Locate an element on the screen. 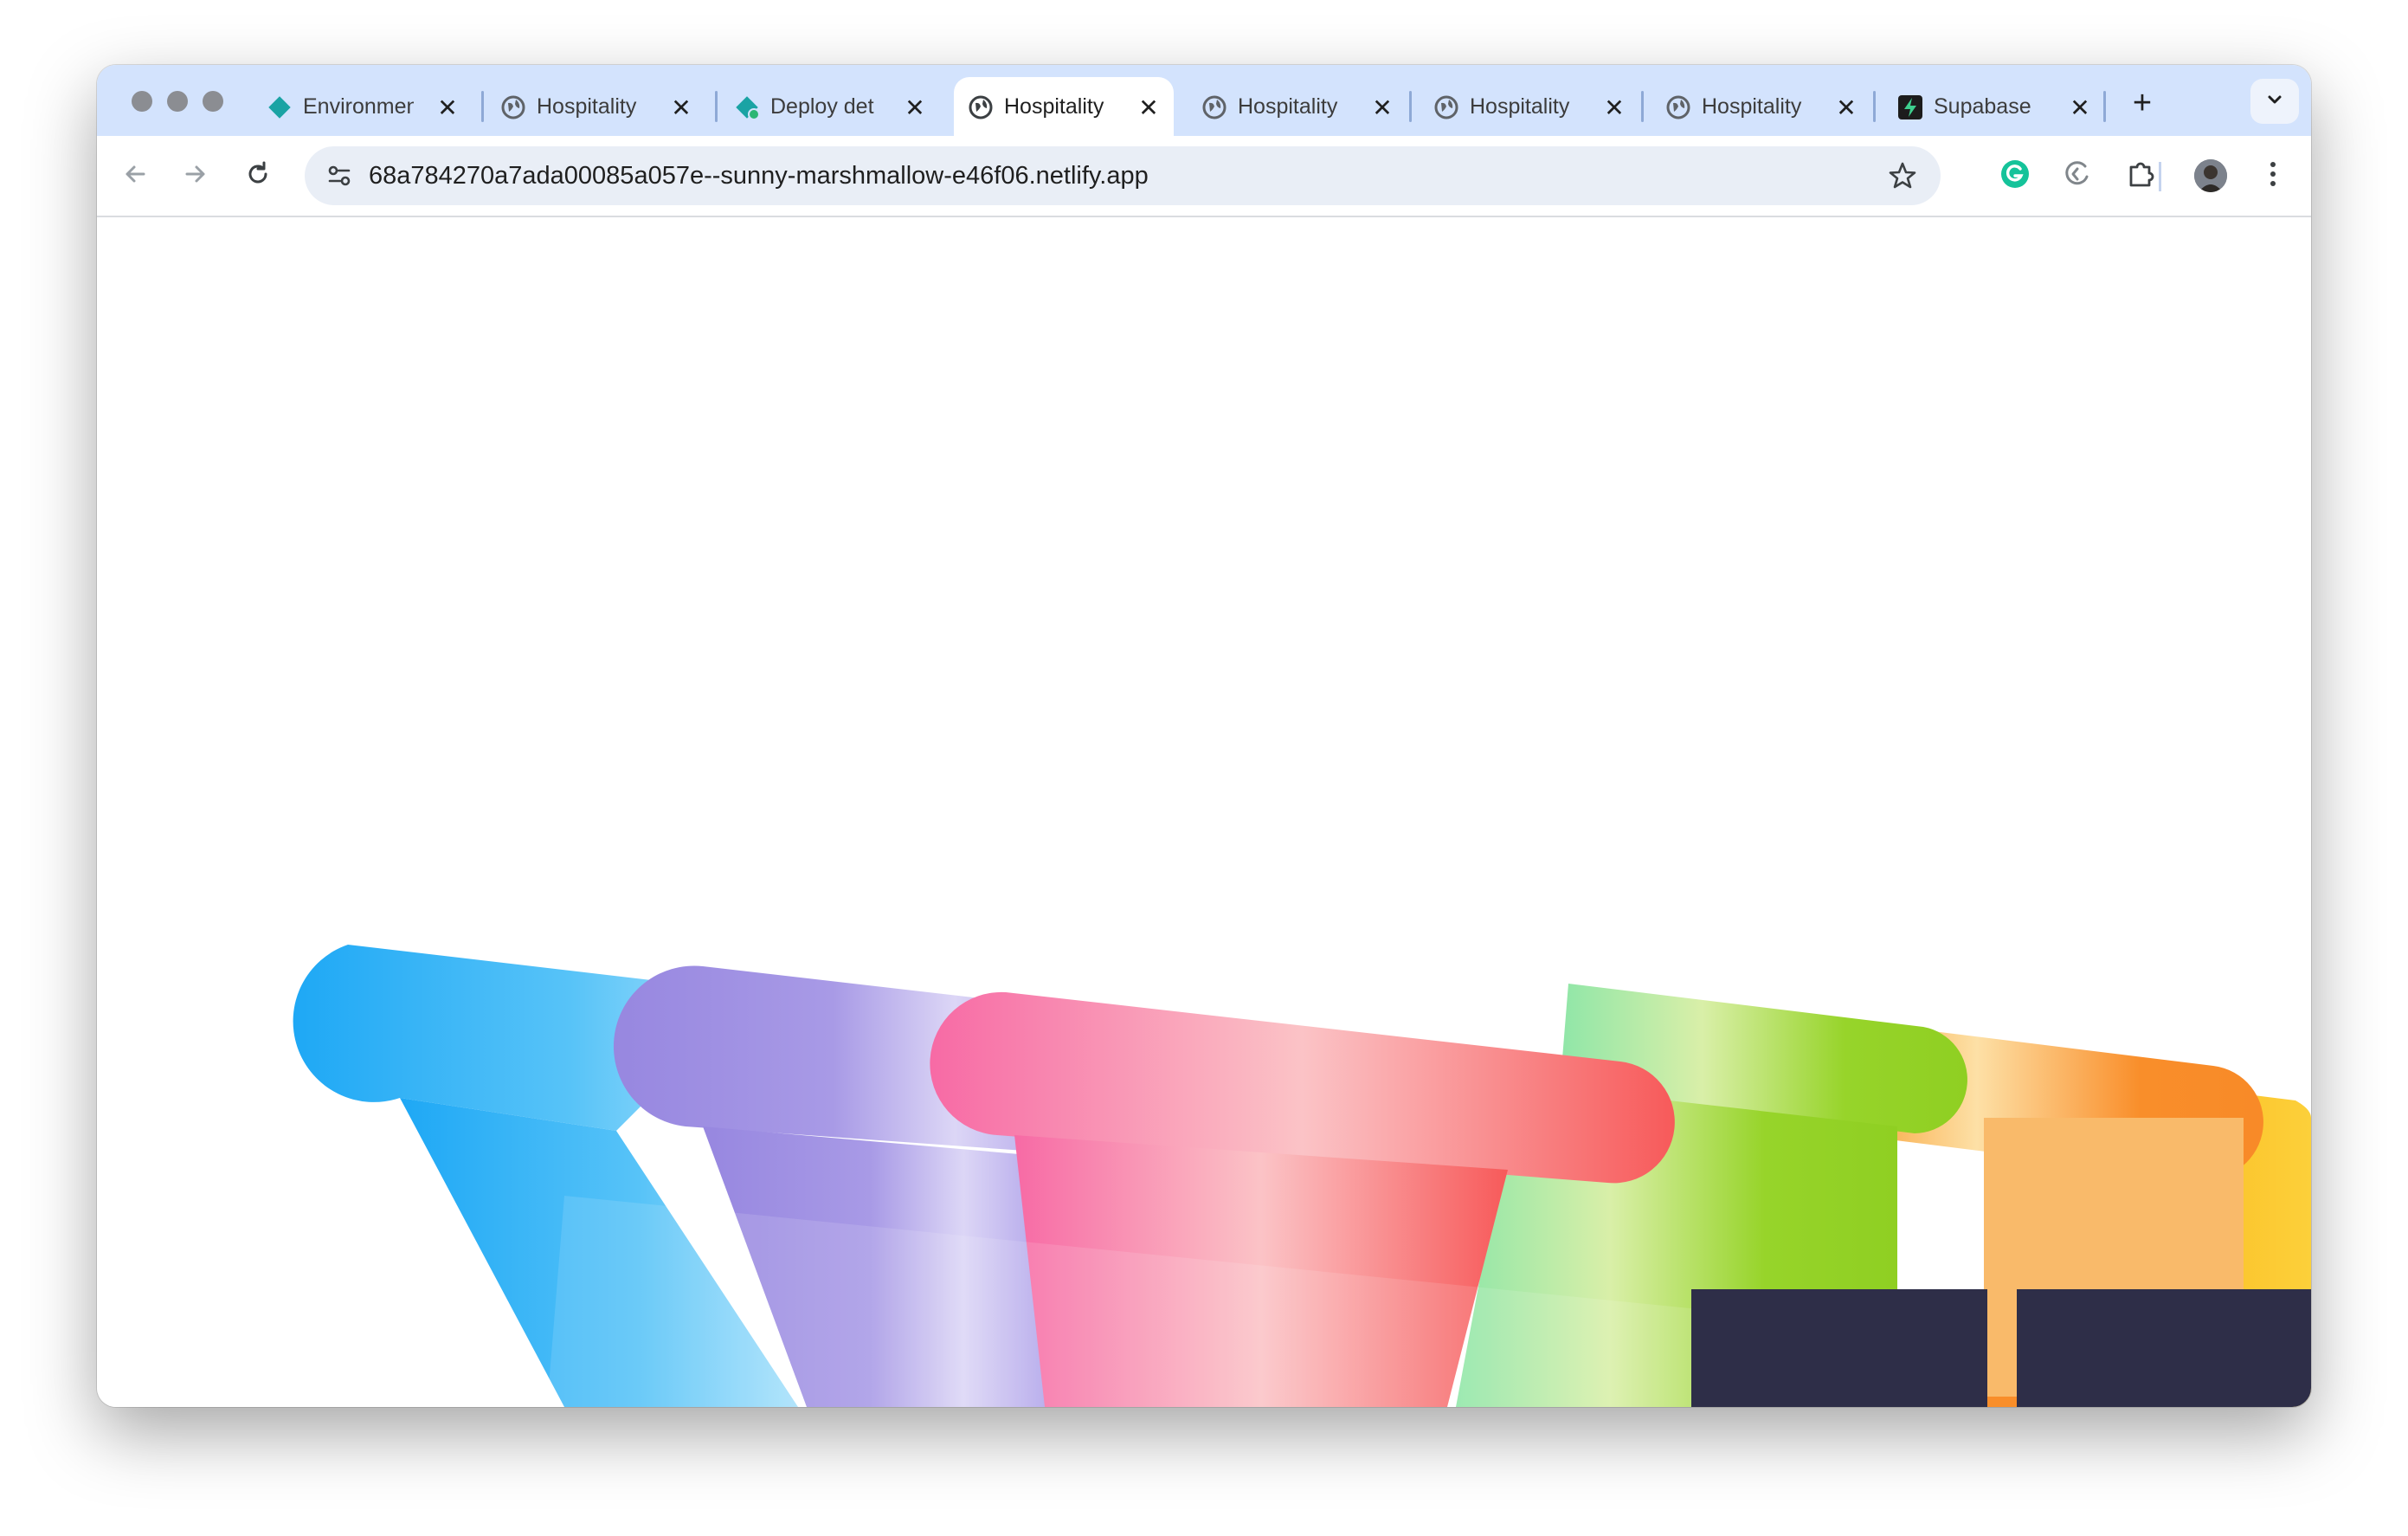 The image size is (2408, 1536). dark-block-left is located at coordinates (1839, 1348).